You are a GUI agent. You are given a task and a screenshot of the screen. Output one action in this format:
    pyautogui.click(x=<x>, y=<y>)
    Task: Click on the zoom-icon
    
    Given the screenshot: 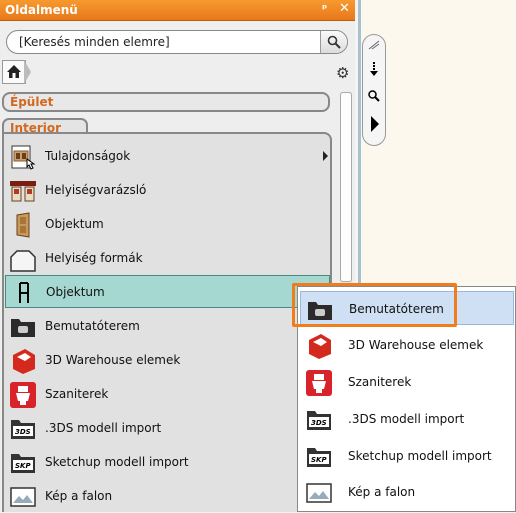 What is the action you would take?
    pyautogui.click(x=374, y=97)
    